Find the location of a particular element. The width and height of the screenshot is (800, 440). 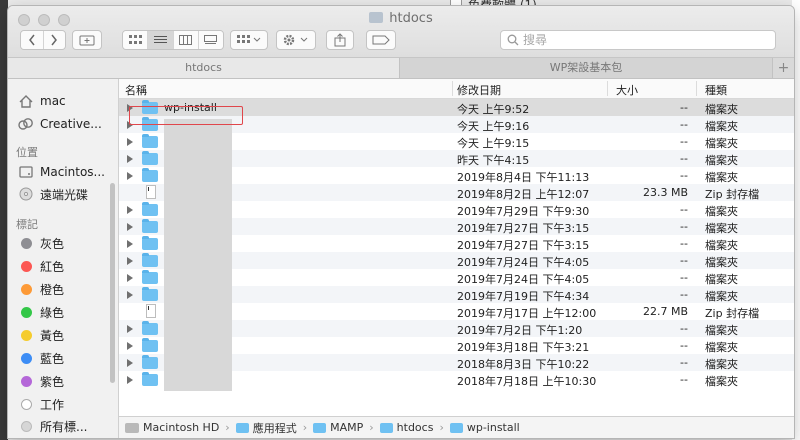

group-by-button is located at coordinates (249, 40).